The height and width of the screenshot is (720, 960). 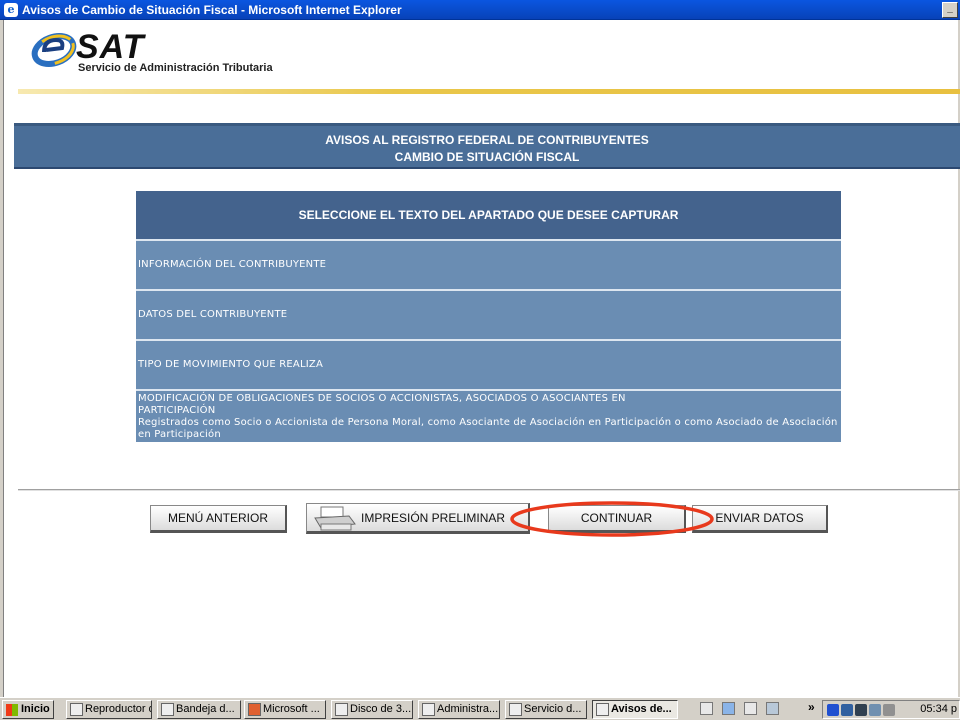 What do you see at coordinates (11, 10) in the screenshot?
I see `ie-icon: e` at bounding box center [11, 10].